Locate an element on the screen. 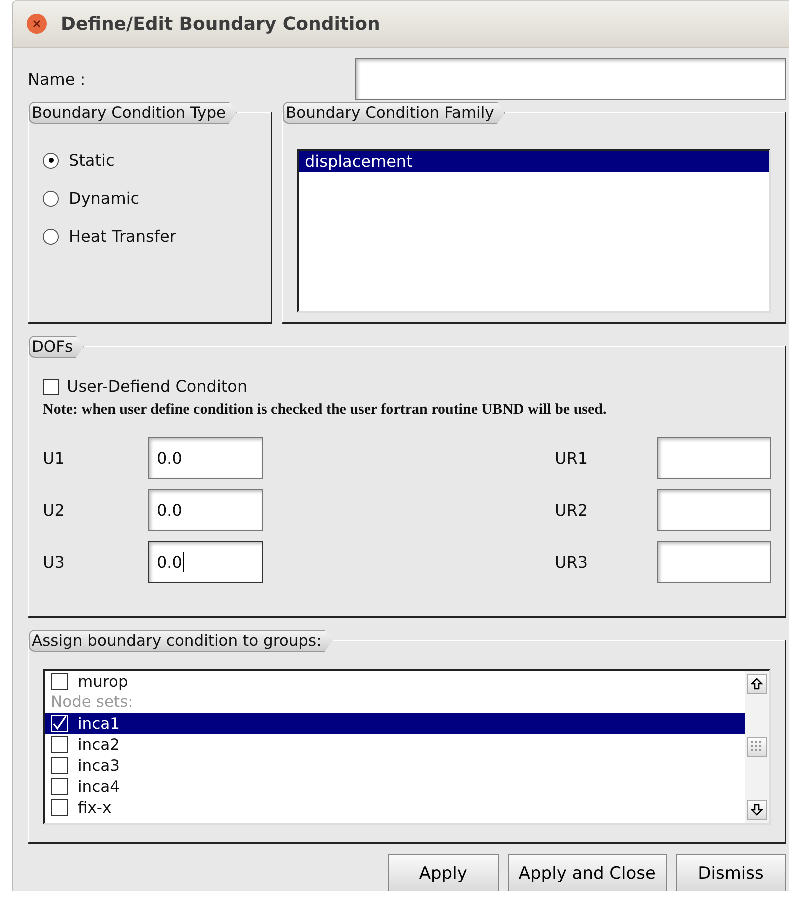  scroll-up-button is located at coordinates (757, 684).